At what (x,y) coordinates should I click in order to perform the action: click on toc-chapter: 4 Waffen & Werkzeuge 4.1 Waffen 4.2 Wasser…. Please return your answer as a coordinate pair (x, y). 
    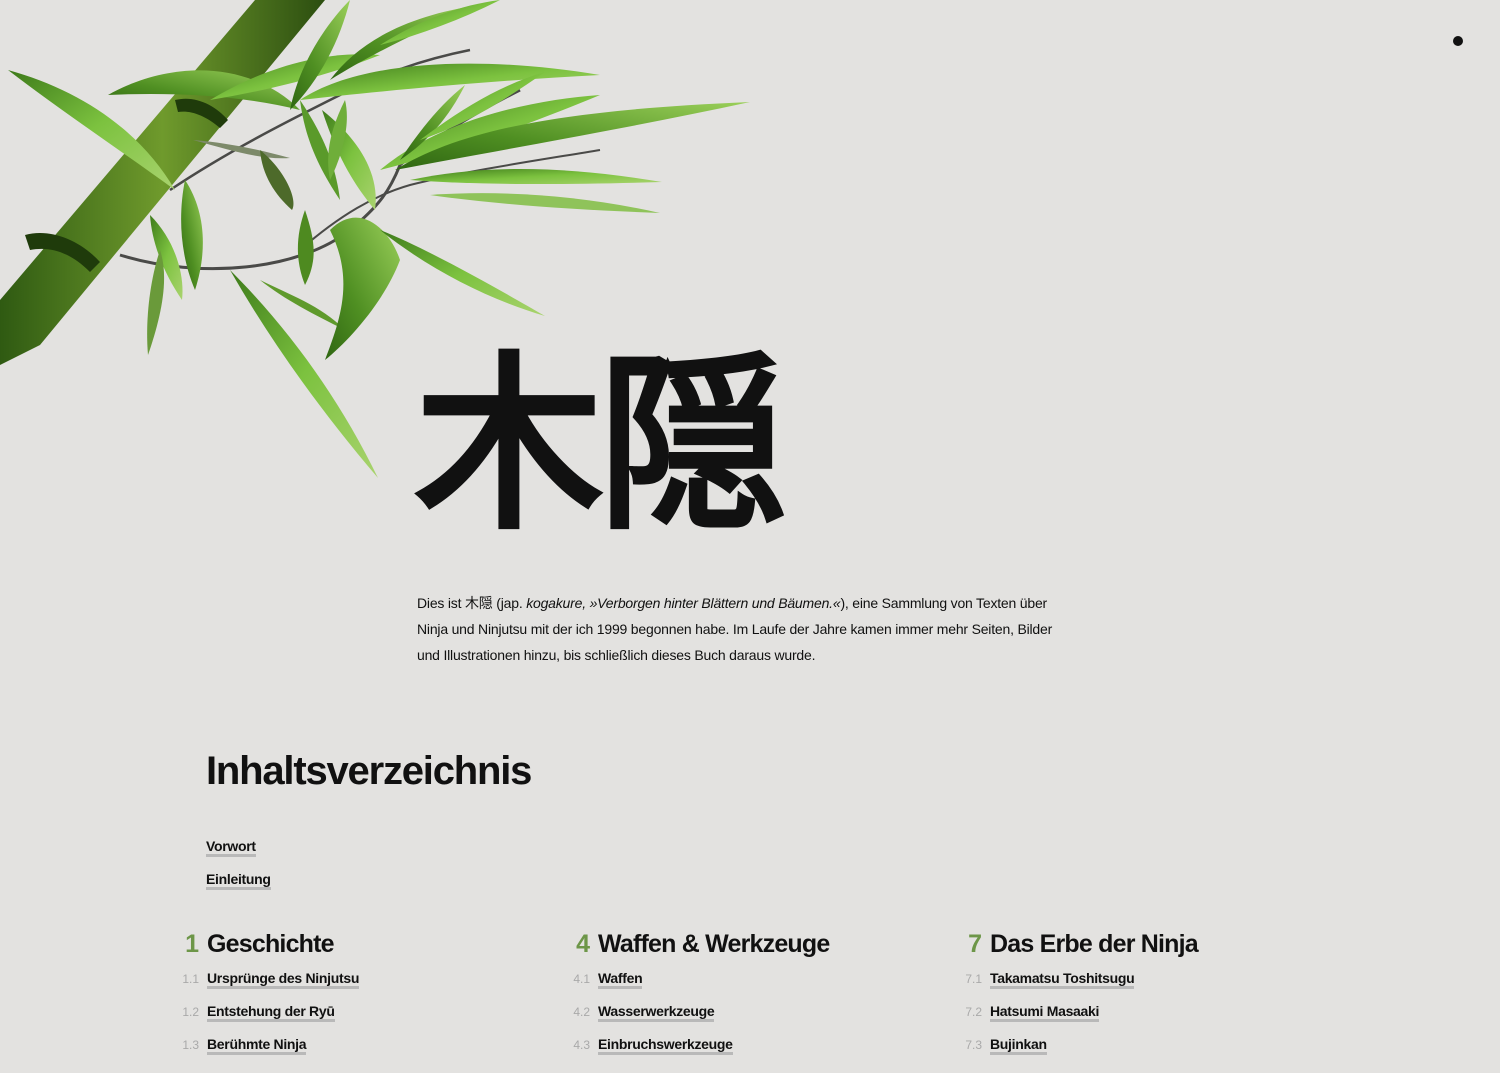
    Looking at the image, I should click on (756, 999).